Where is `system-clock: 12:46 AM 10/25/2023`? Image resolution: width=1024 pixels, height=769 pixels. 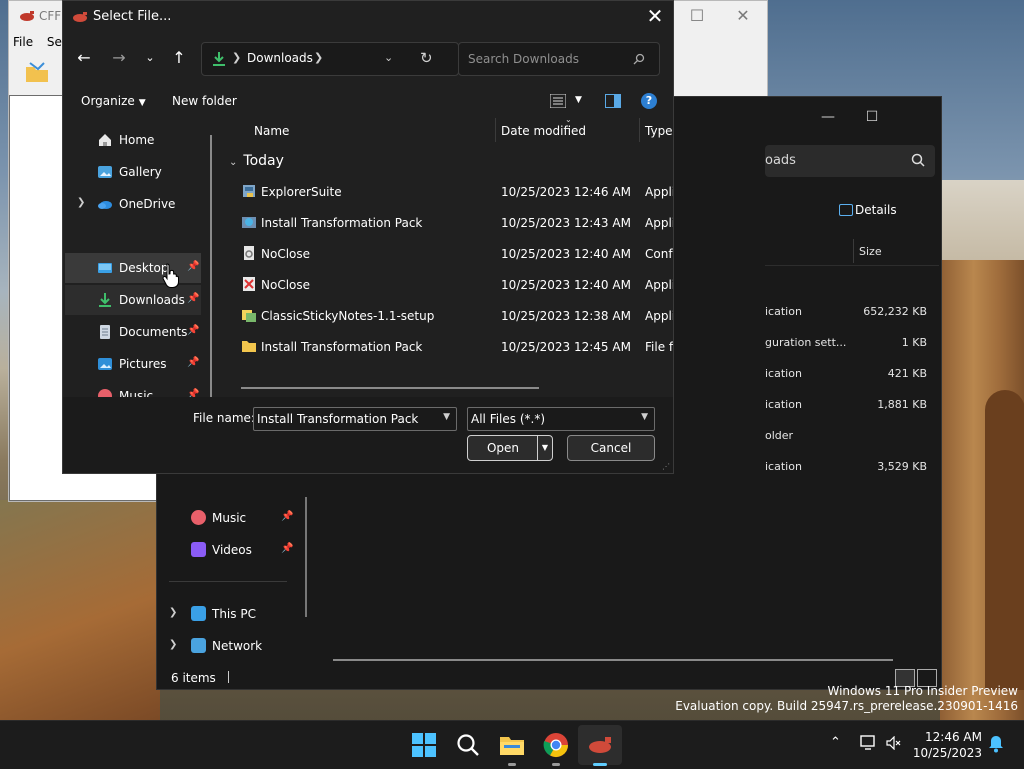 system-clock: 12:46 AM 10/25/2023 is located at coordinates (947, 745).